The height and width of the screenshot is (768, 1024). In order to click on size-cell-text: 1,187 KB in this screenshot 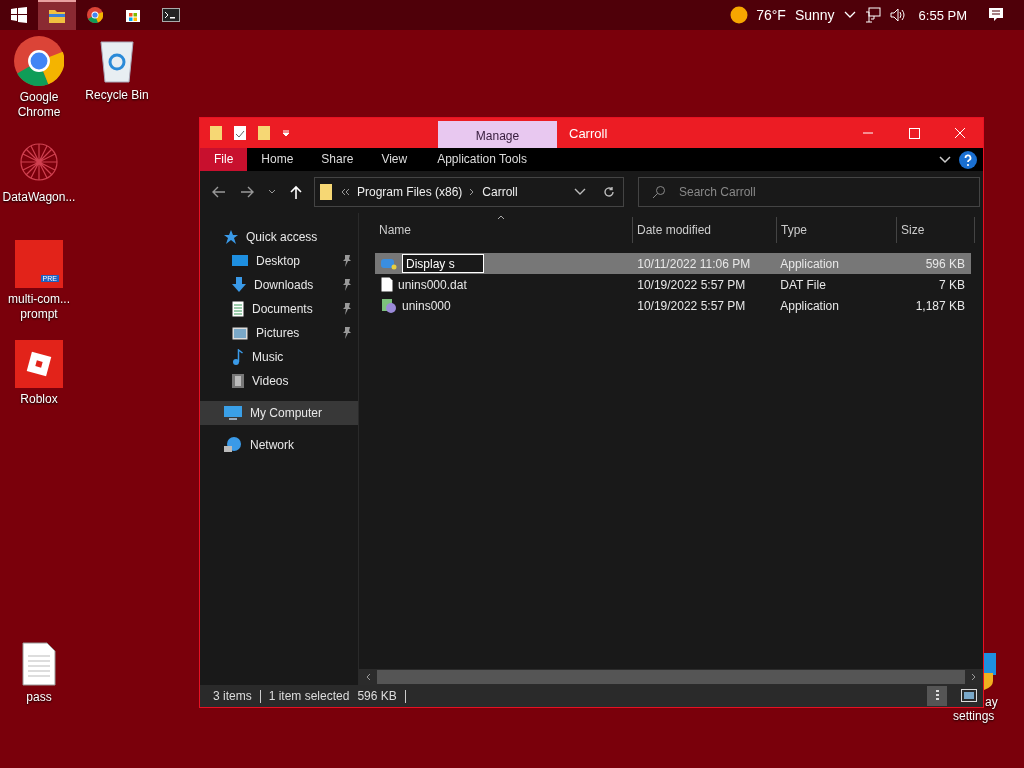, I will do `click(940, 305)`.